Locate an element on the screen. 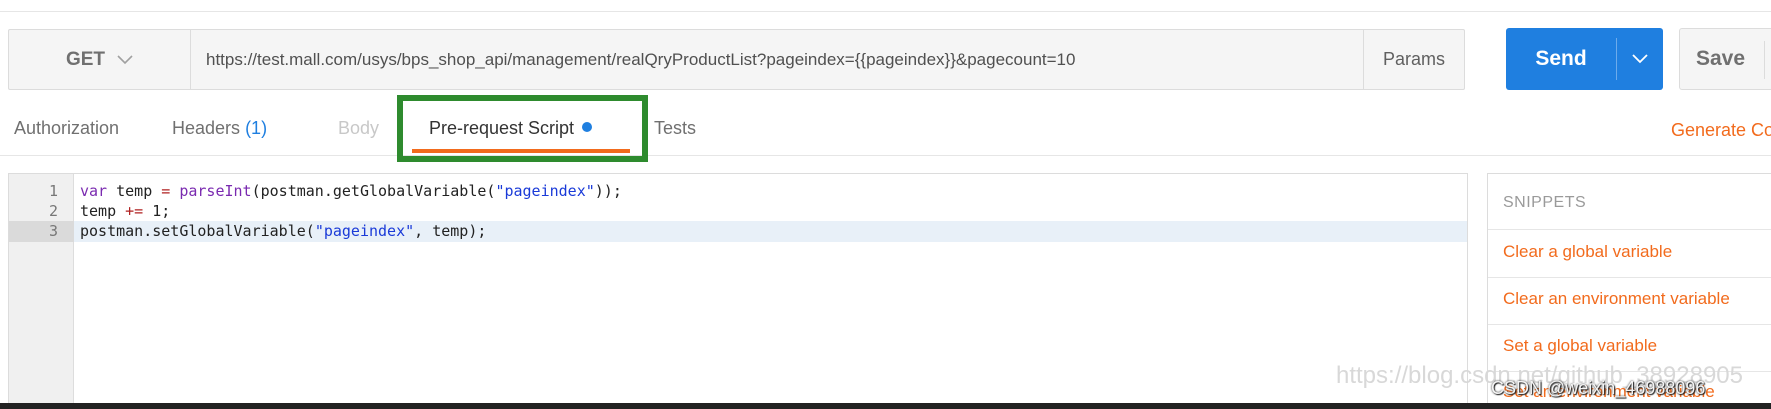 This screenshot has height=409, width=1771. line-number: 3 is located at coordinates (53, 231).